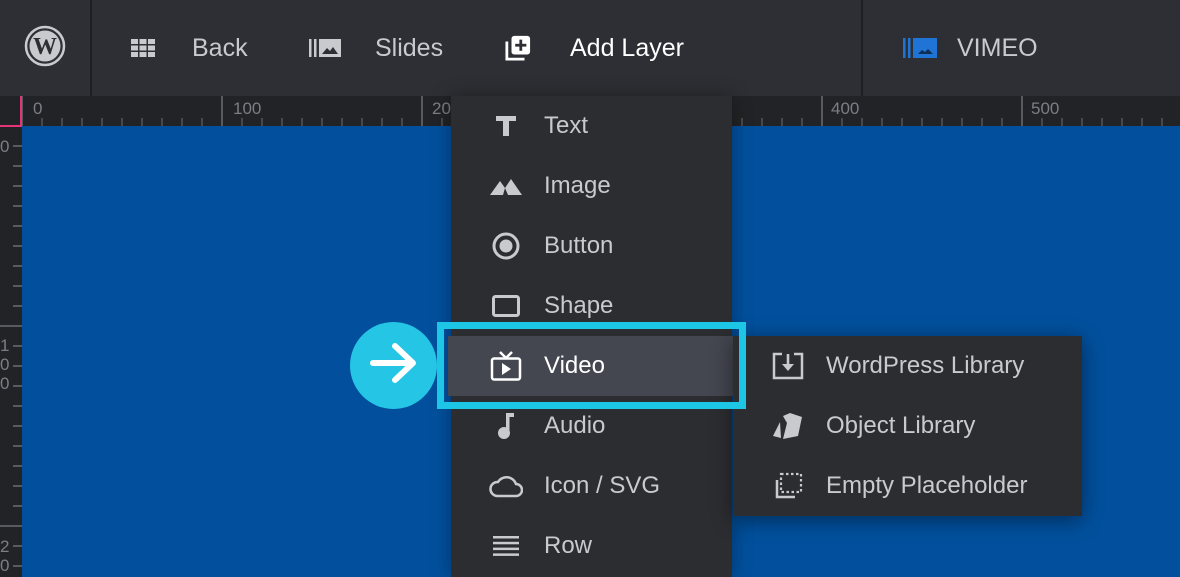  I want to click on text-icon, so click(506, 126).